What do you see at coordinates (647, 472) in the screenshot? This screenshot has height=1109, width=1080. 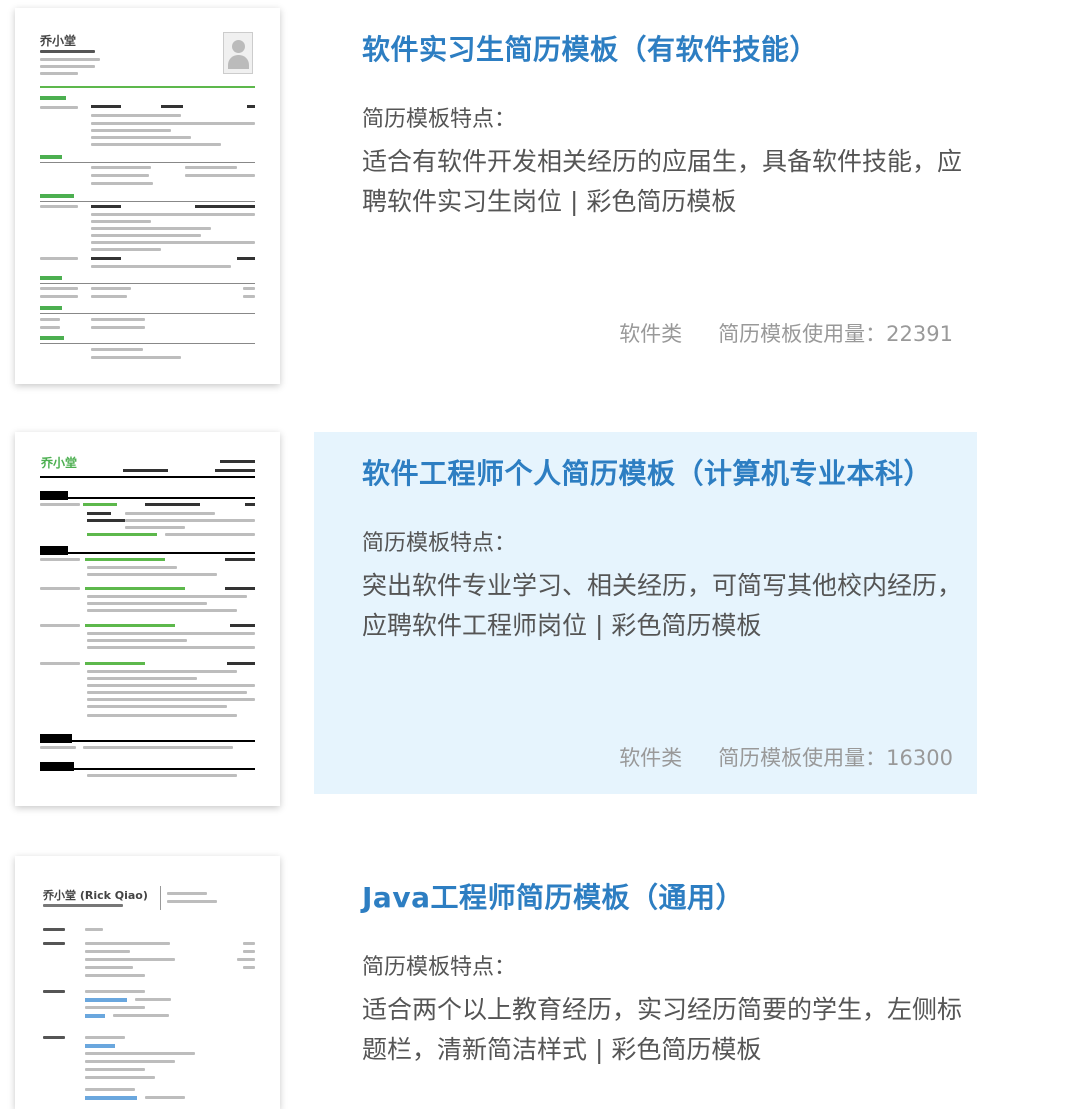 I see `template-title: 软件工程师个人简历模板（计算机专业本科）` at bounding box center [647, 472].